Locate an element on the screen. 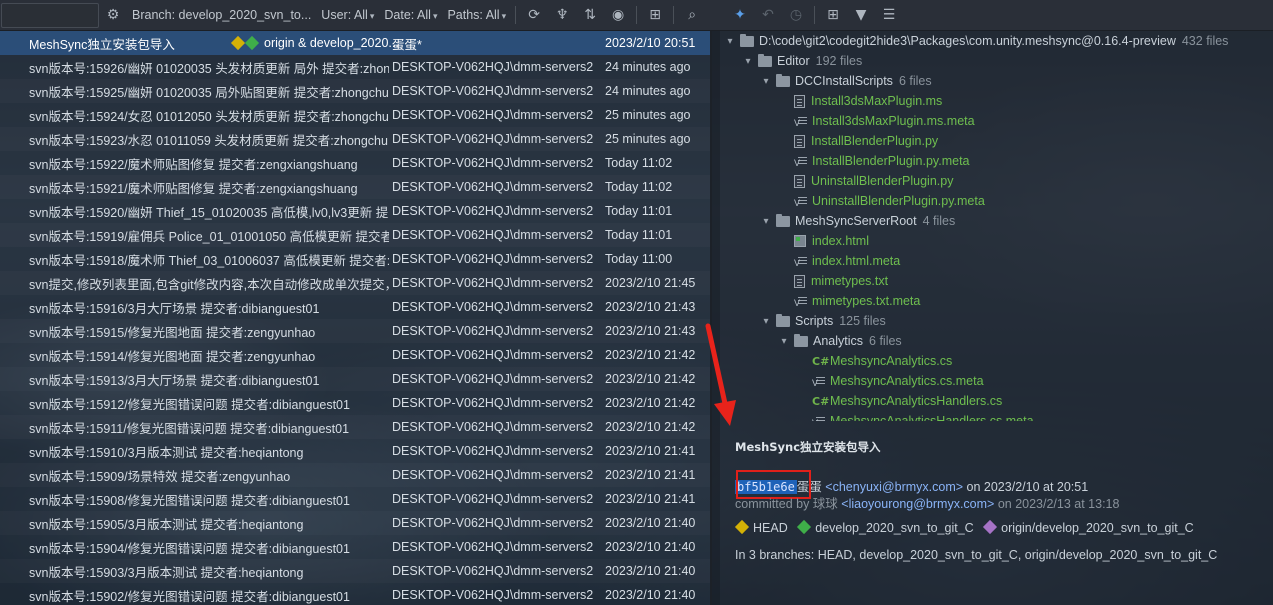  author-email-link: <chenyuxi@brmyx.com> is located at coordinates (894, 487).